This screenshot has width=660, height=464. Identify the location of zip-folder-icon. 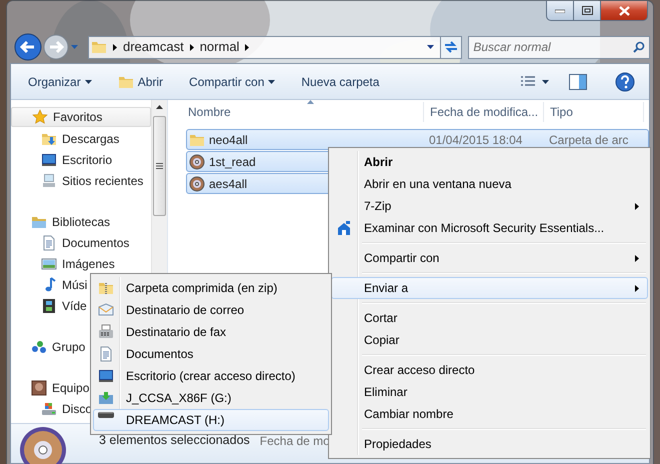
(106, 288).